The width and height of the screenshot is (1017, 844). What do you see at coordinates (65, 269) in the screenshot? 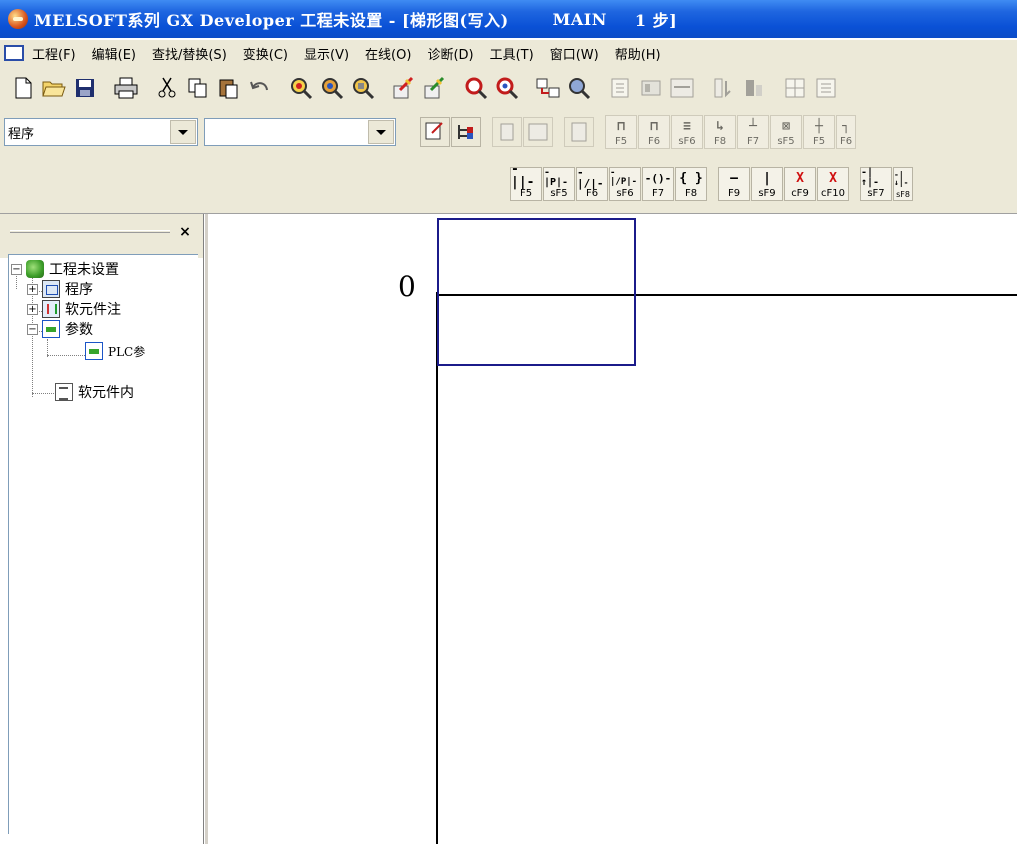
I see `tree-item-root: − 工程未设置` at bounding box center [65, 269].